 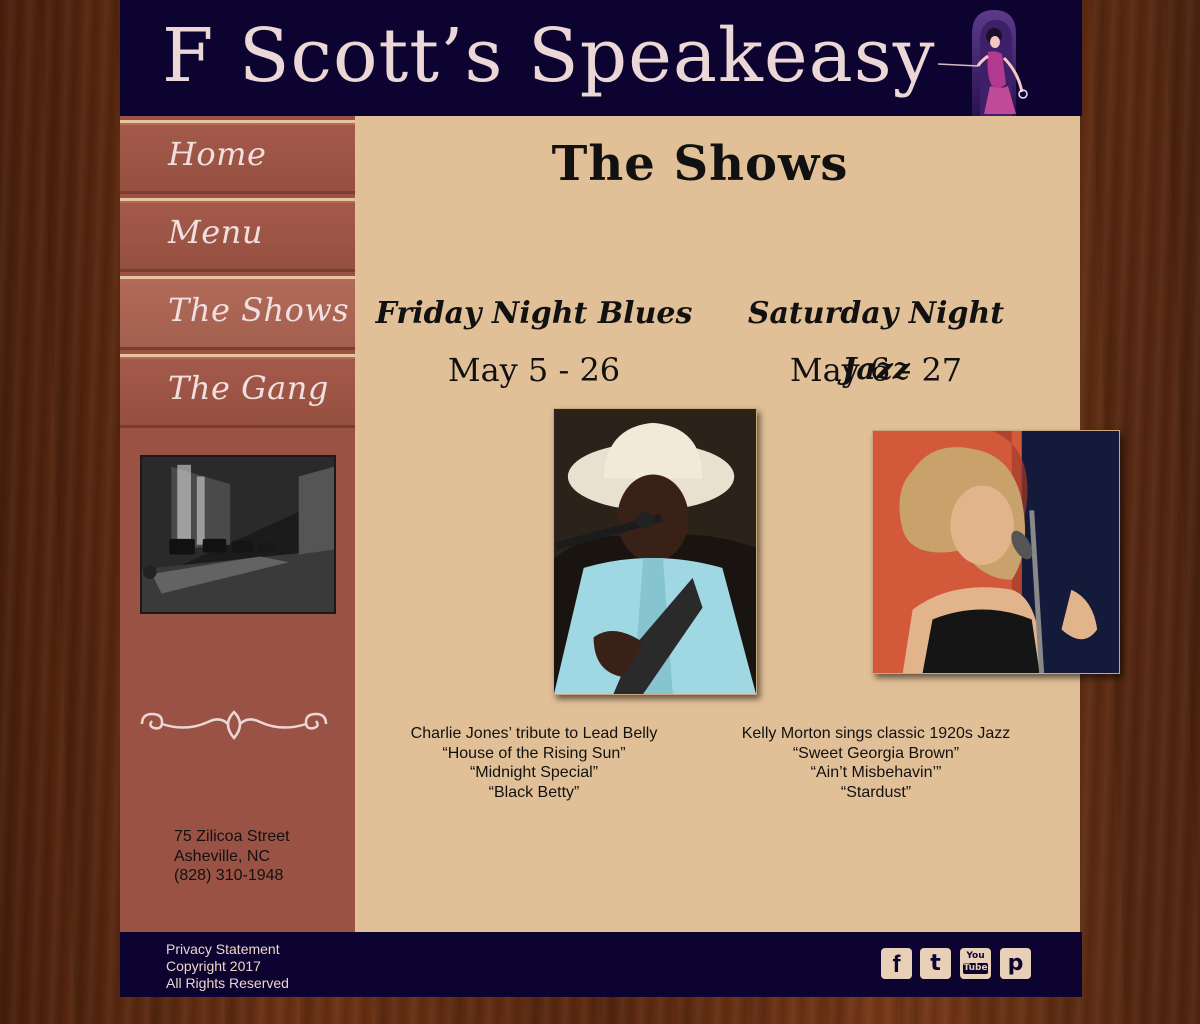 I want to click on description-line: Kelly Morton sings classic 1920s Jazz, so click(x=876, y=733).